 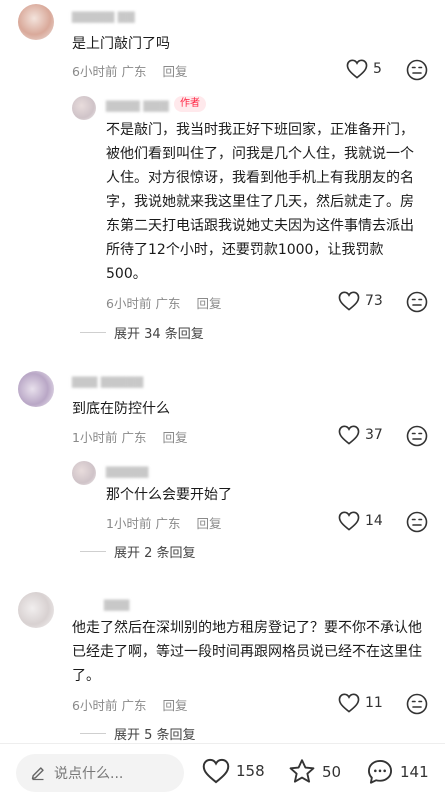 What do you see at coordinates (397, 772) in the screenshot?
I see `post-comment-button: 141` at bounding box center [397, 772].